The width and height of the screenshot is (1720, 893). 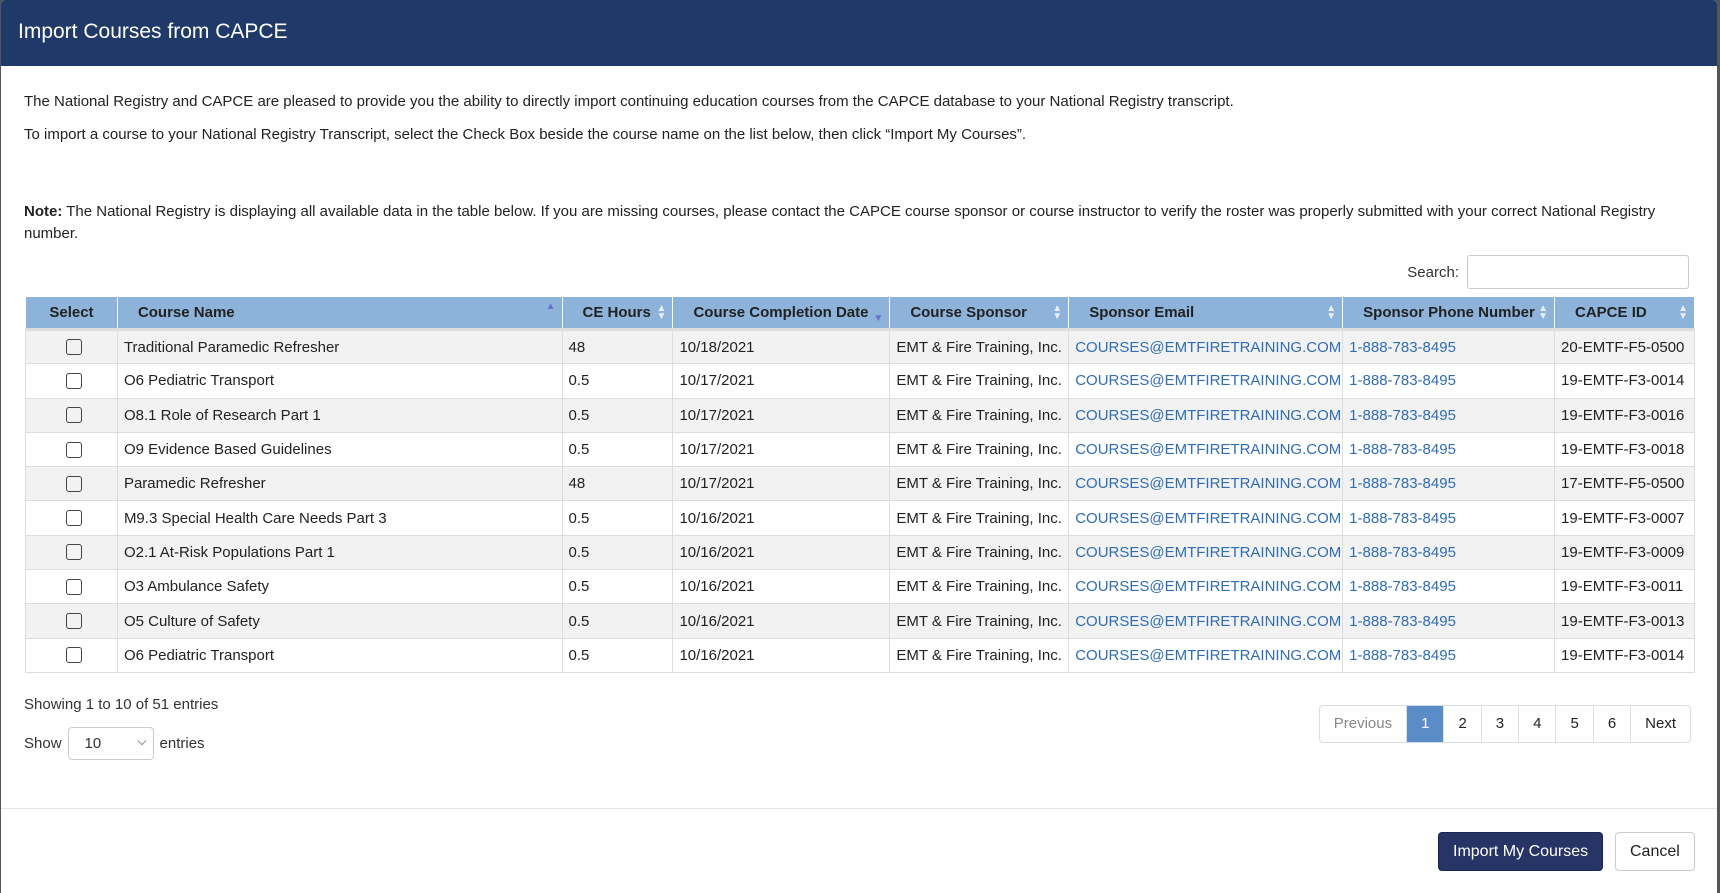 I want to click on column-header: CAPCE ID ▲ ▼, so click(x=1624, y=313).